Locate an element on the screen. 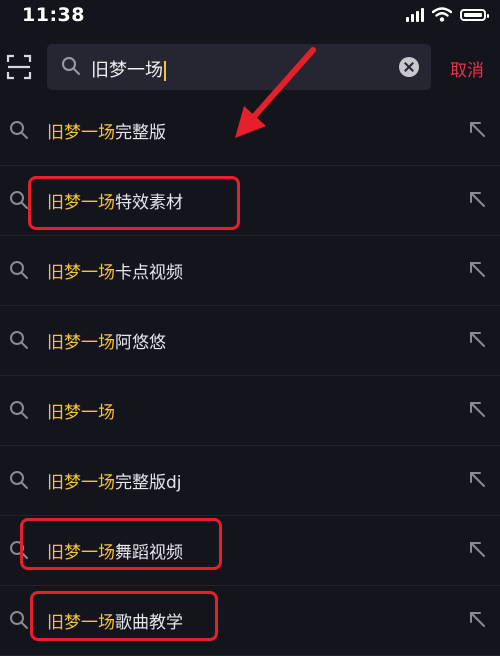 The height and width of the screenshot is (656, 500). clear-icon is located at coordinates (409, 67).